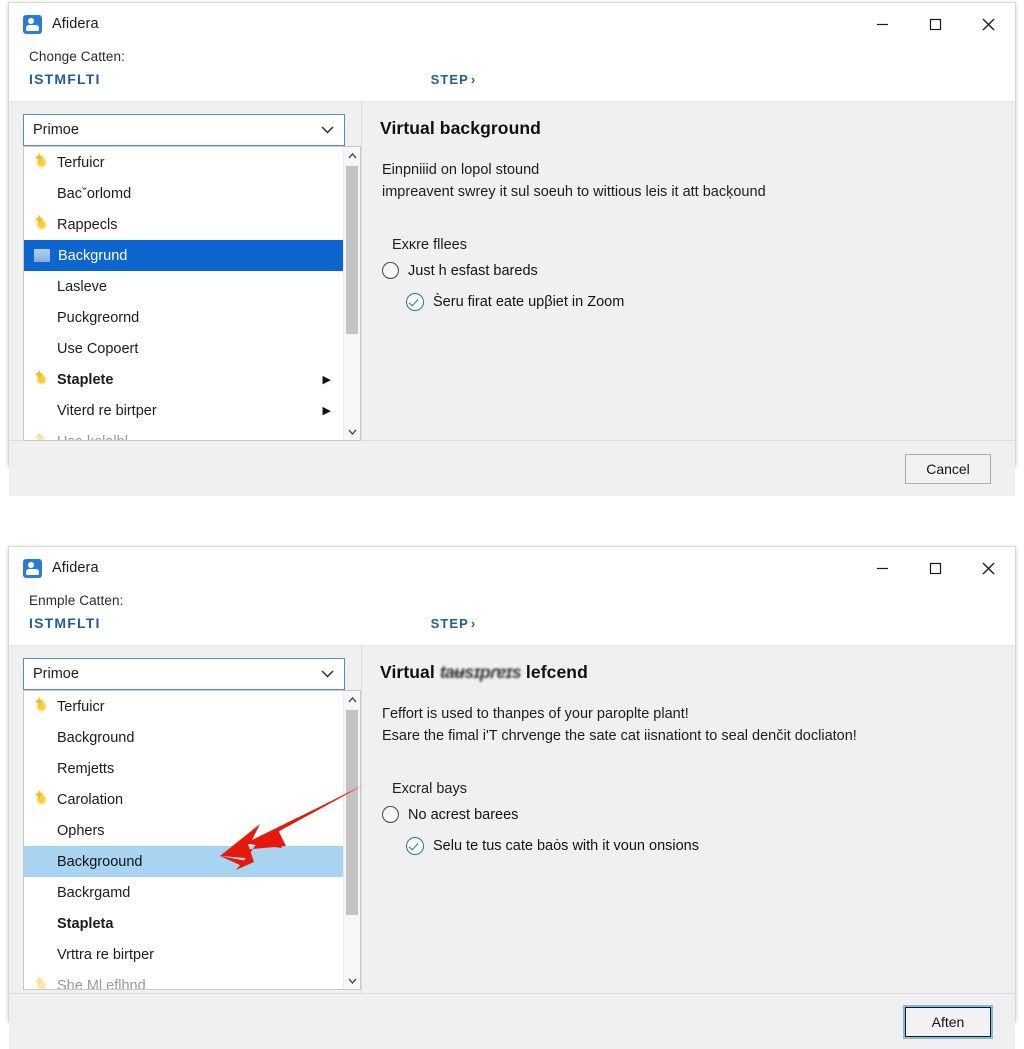 This screenshot has height=1049, width=1024. Describe the element at coordinates (42, 255) in the screenshot. I see `image-icon` at that location.